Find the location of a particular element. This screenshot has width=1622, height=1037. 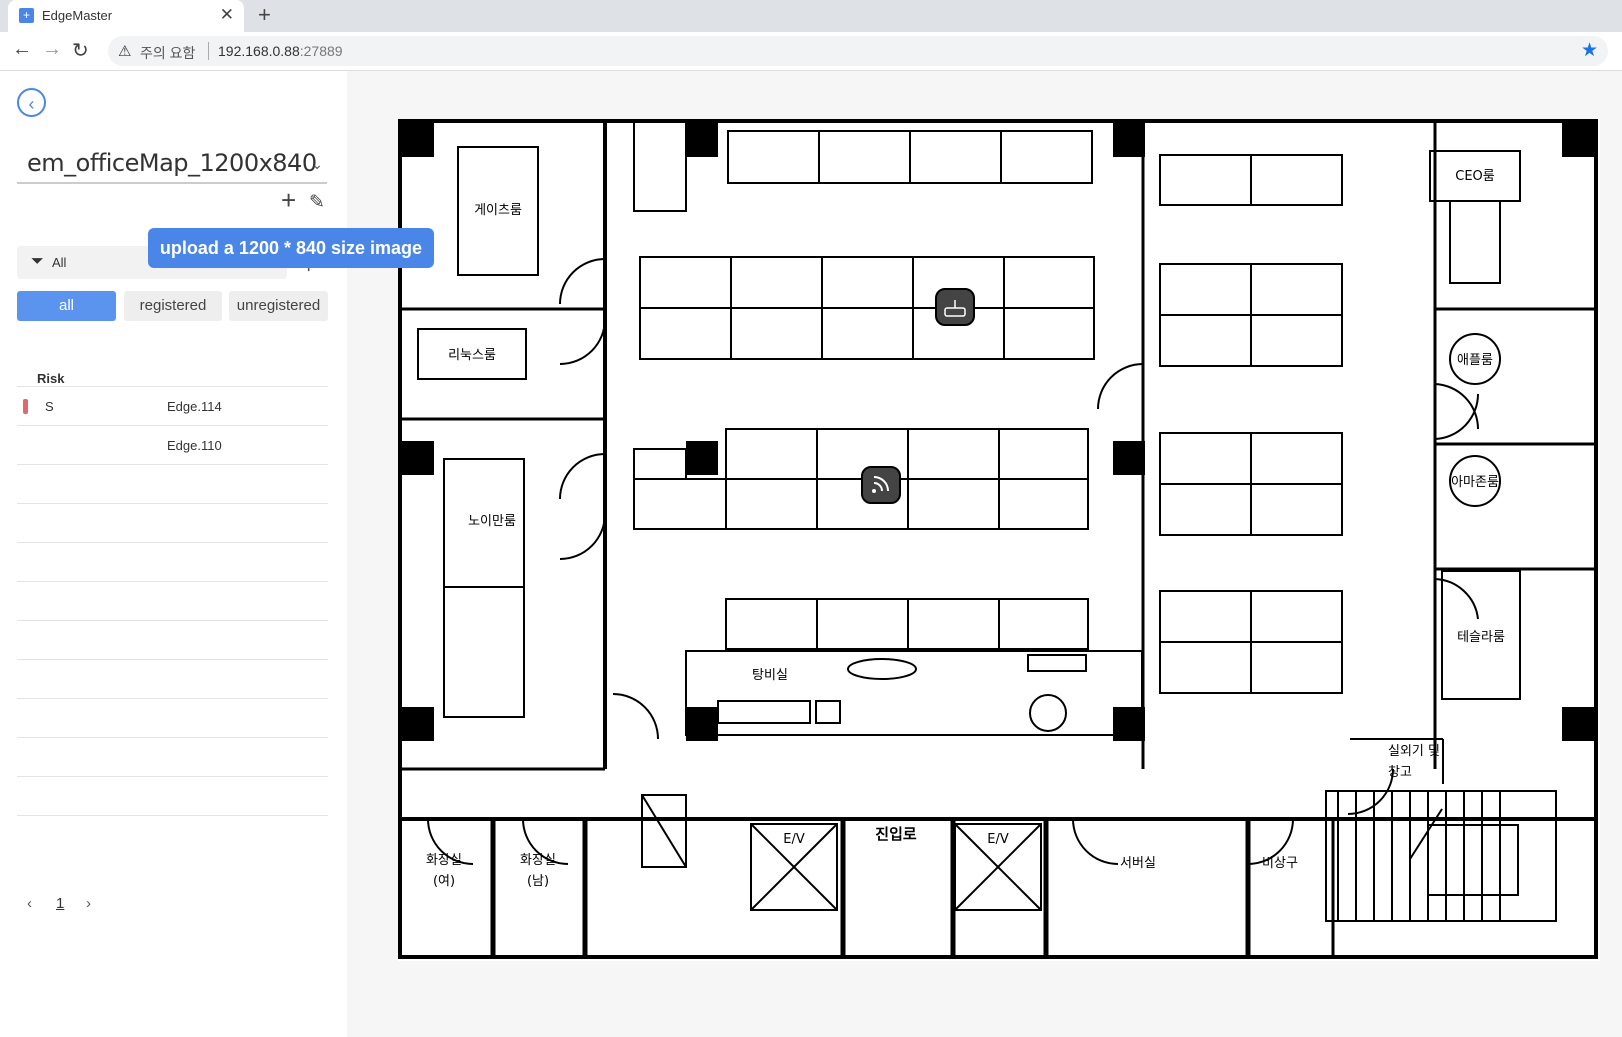

pagination-prev-icon: ‹ is located at coordinates (29, 903).